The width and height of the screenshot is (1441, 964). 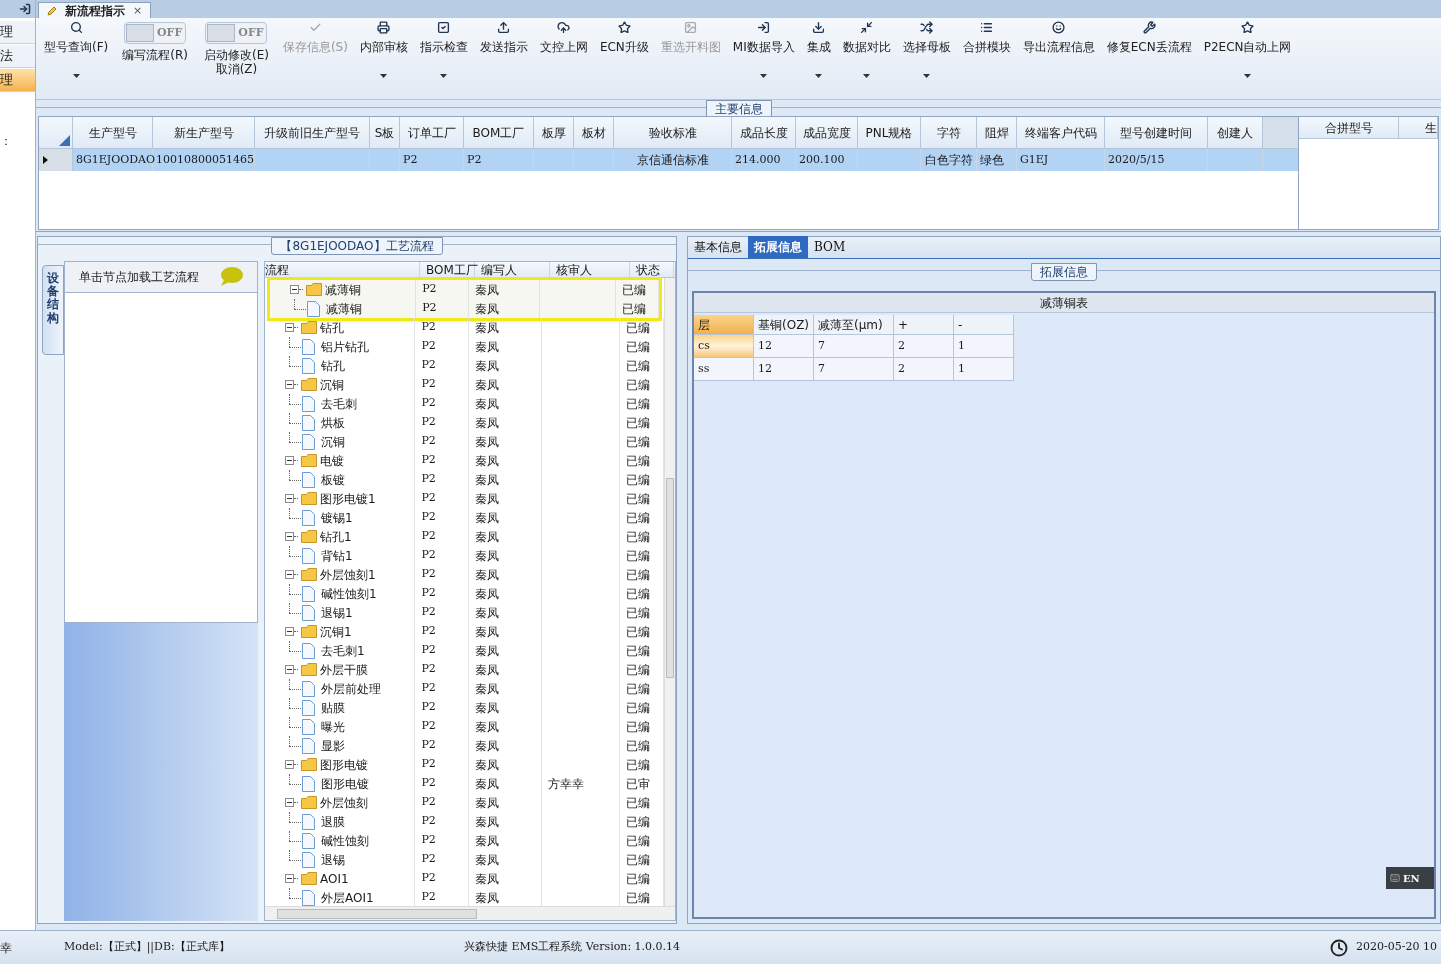 What do you see at coordinates (204, 132) in the screenshot?
I see `column-header: 新生产型号` at bounding box center [204, 132].